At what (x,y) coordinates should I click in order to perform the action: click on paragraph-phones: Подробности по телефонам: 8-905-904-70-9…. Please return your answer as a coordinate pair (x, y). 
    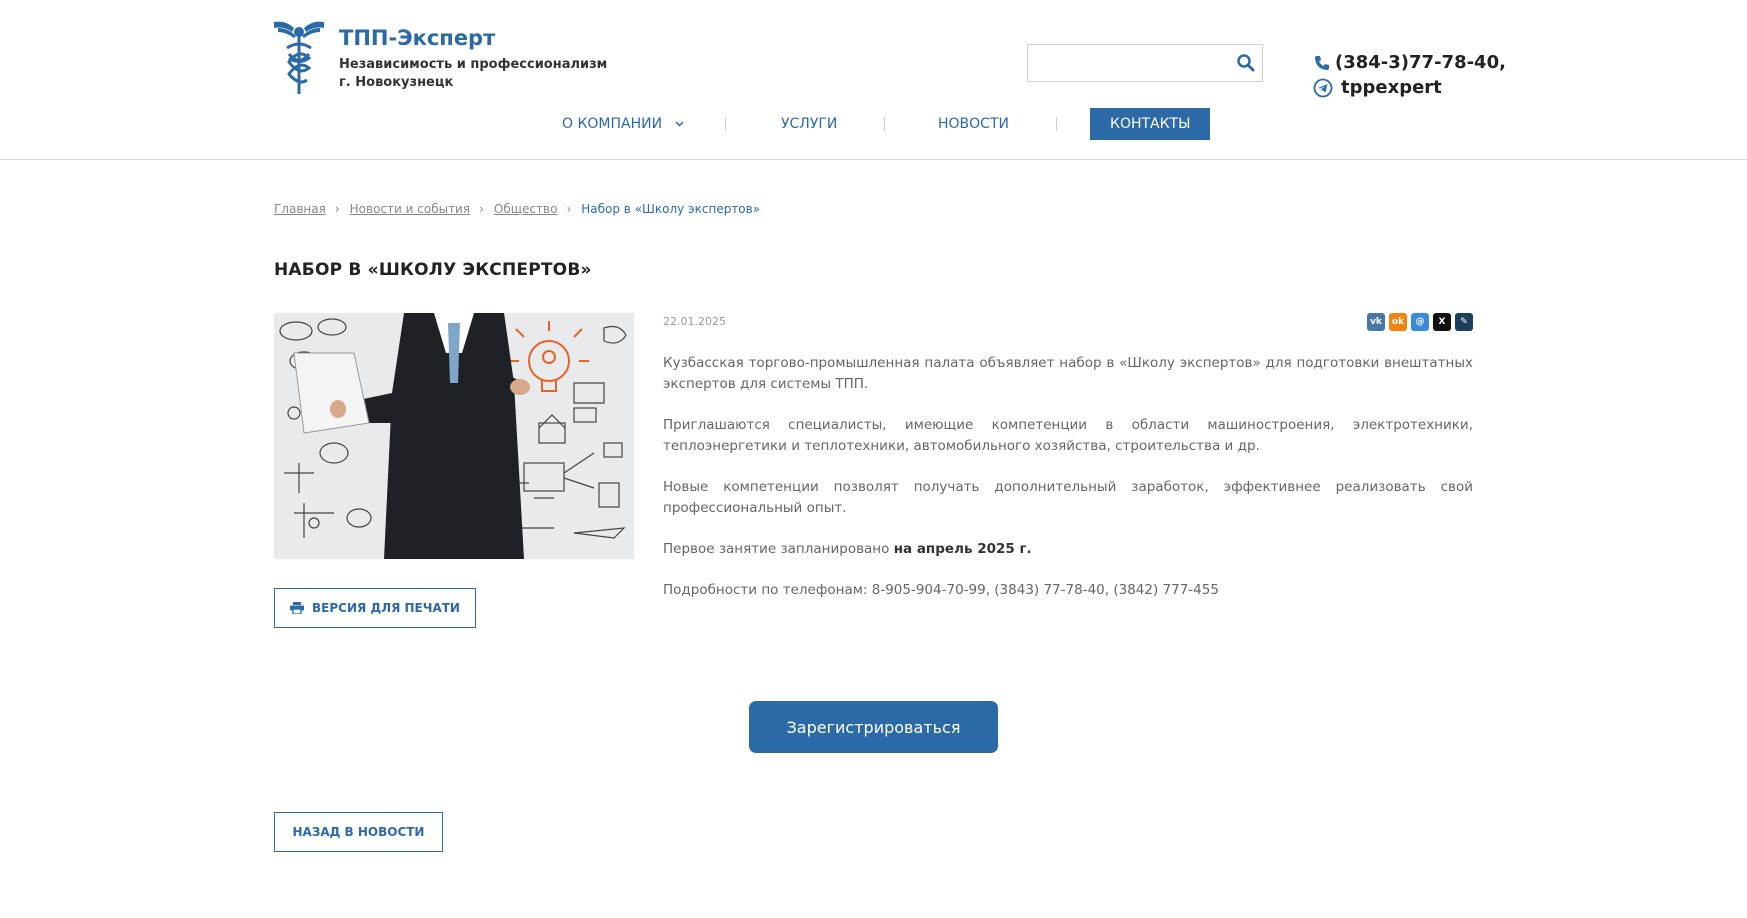
    Looking at the image, I should click on (941, 590).